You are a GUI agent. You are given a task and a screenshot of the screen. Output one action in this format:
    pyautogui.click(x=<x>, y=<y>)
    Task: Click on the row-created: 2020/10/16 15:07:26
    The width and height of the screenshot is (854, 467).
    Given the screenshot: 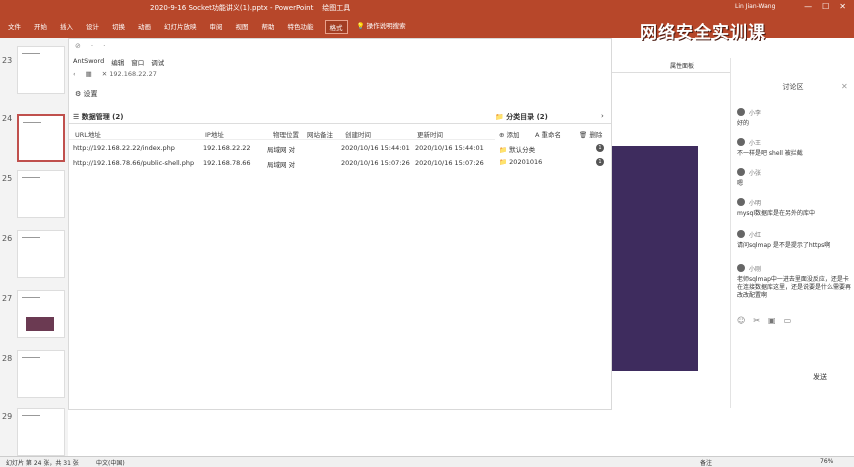 What is the action you would take?
    pyautogui.click(x=375, y=163)
    